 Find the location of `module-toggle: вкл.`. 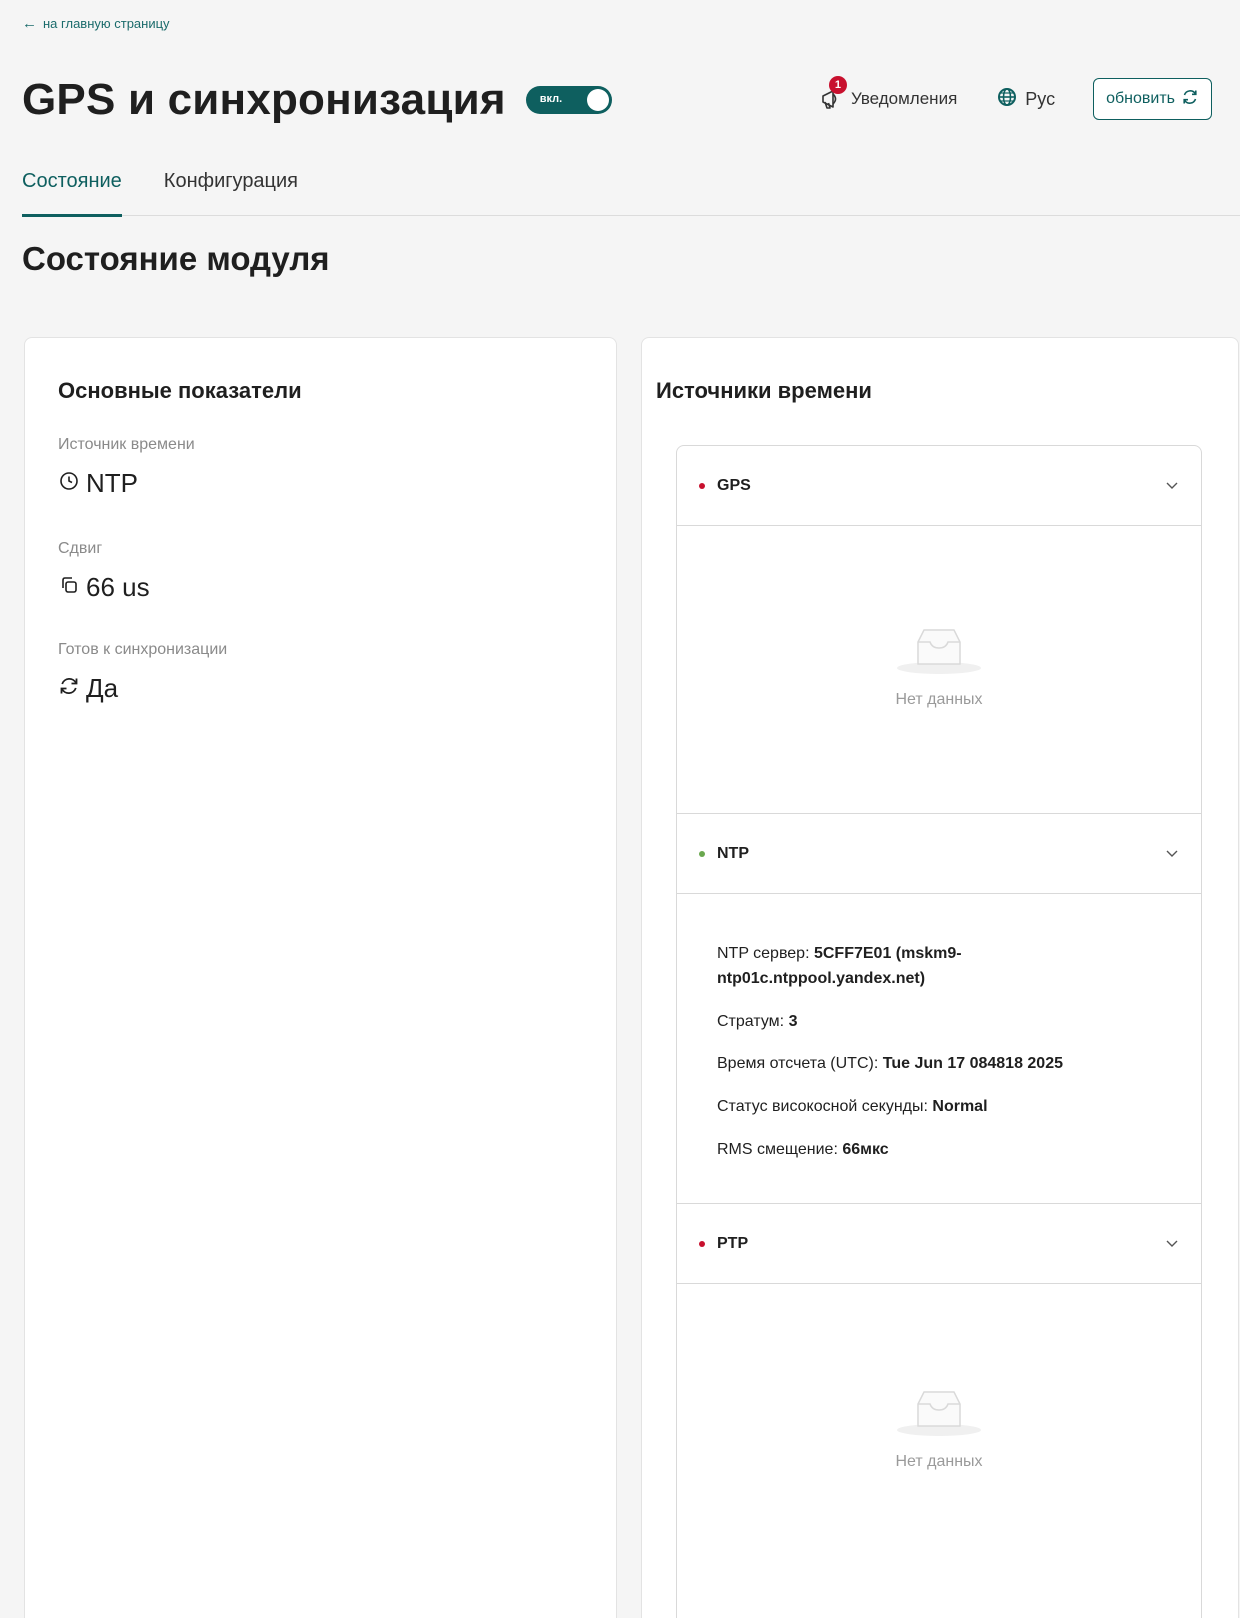

module-toggle: вкл. is located at coordinates (568, 100).